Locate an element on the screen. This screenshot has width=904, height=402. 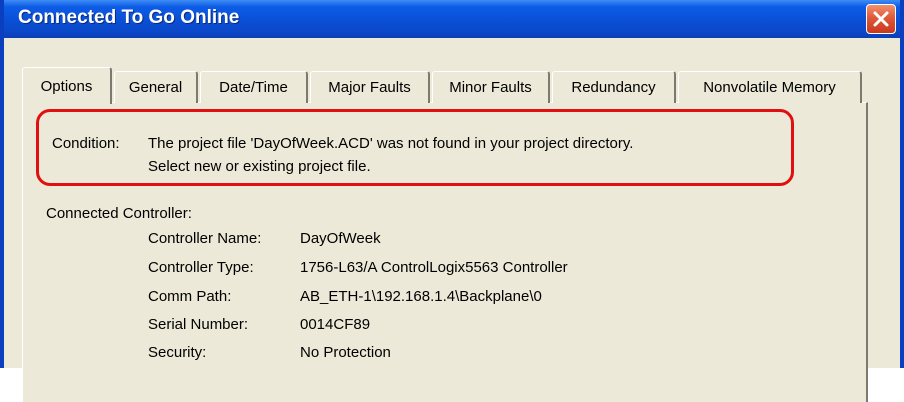
controller-name-label: Controller Name: is located at coordinates (205, 238).